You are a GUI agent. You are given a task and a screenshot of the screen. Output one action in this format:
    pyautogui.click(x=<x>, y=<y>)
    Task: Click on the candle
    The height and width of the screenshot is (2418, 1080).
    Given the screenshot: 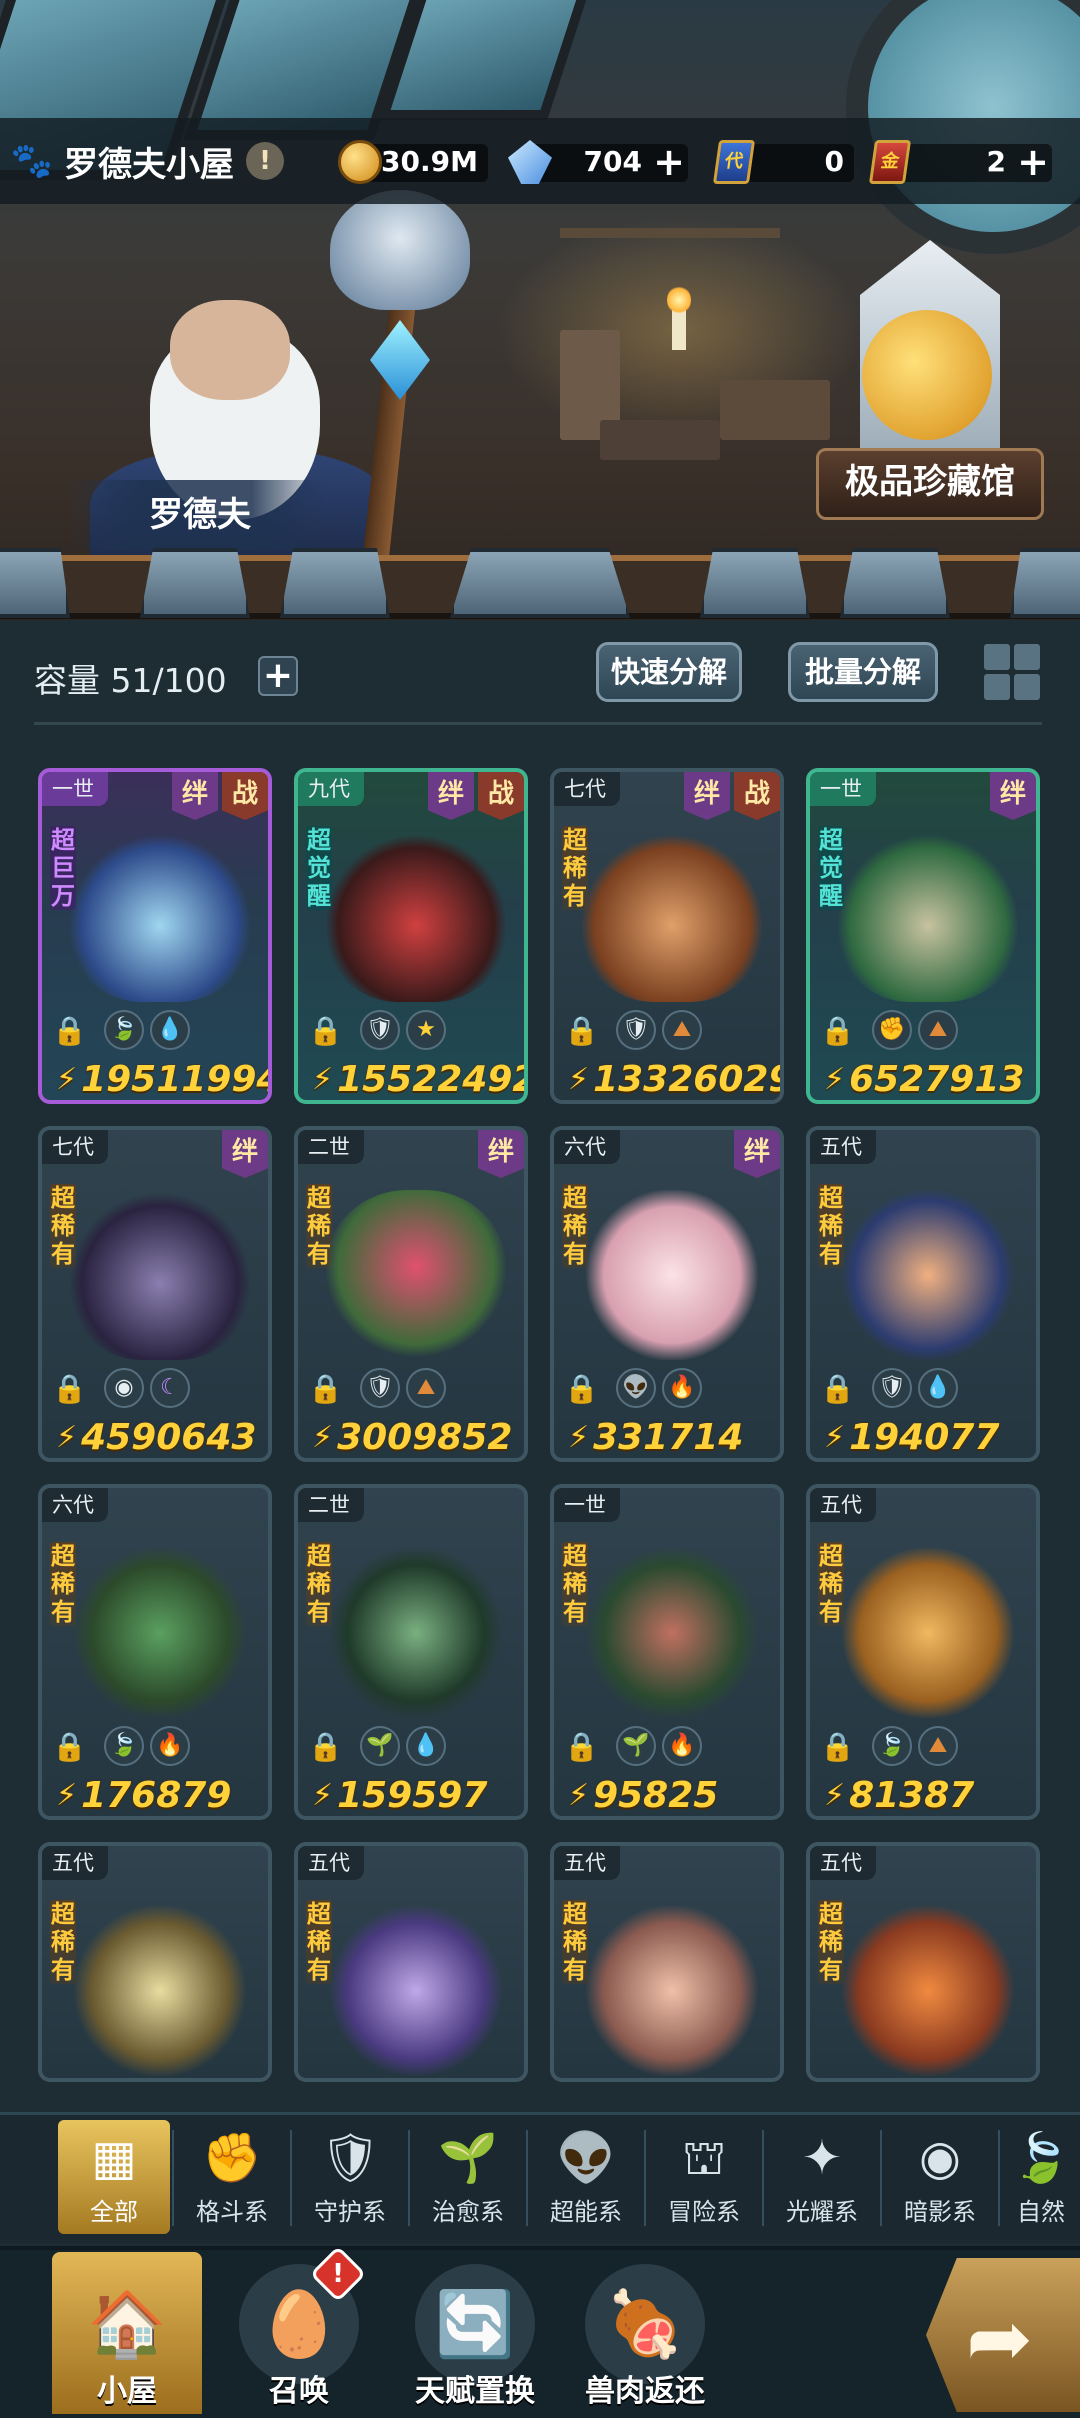 What is the action you would take?
    pyautogui.click(x=679, y=330)
    